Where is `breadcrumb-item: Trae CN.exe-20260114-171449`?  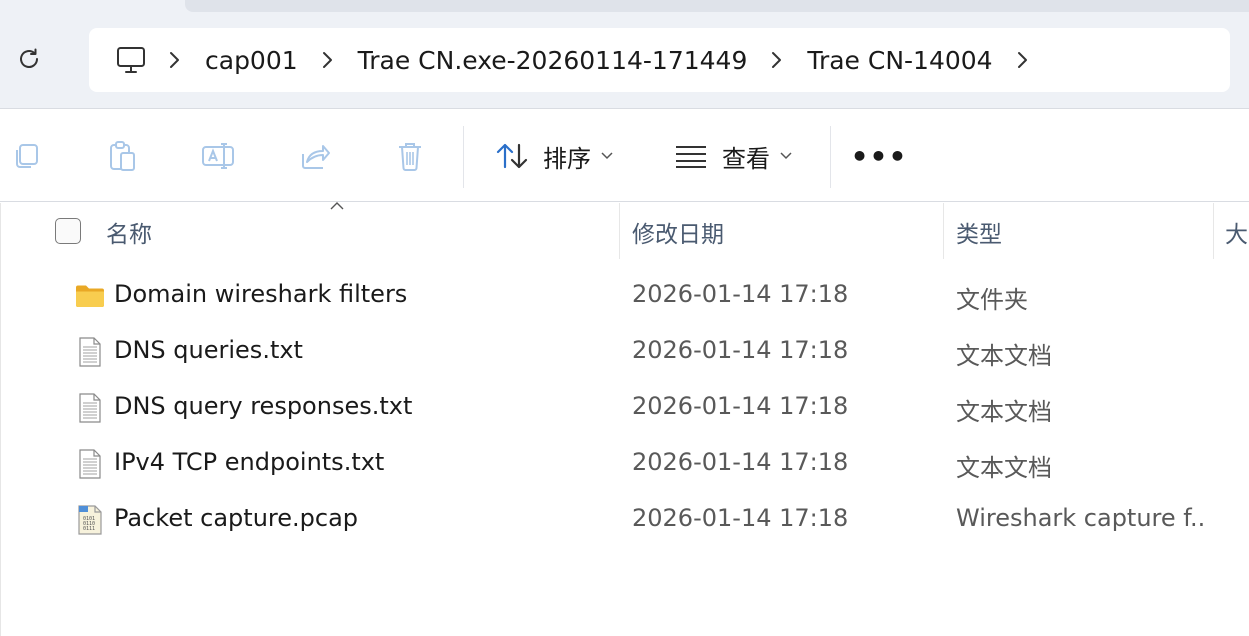 breadcrumb-item: Trae CN.exe-20260114-171449 is located at coordinates (553, 60).